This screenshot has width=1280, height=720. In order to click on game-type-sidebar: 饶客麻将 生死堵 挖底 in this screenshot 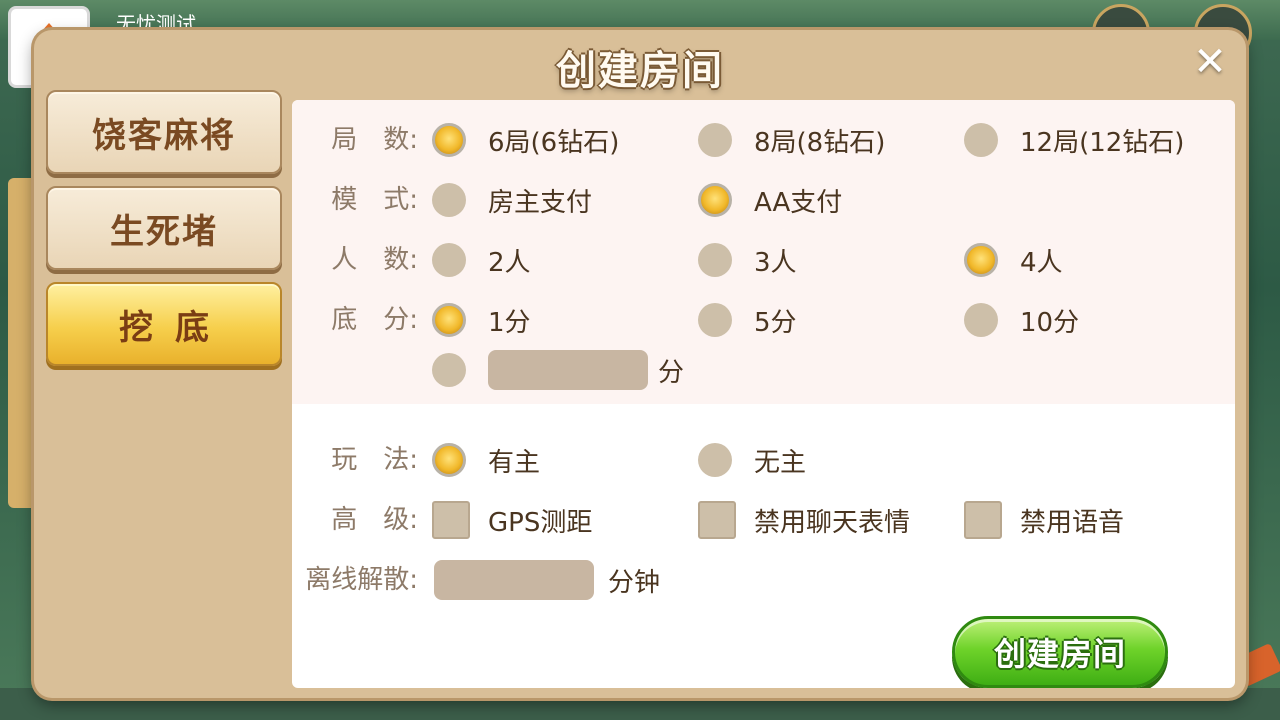, I will do `click(165, 234)`.